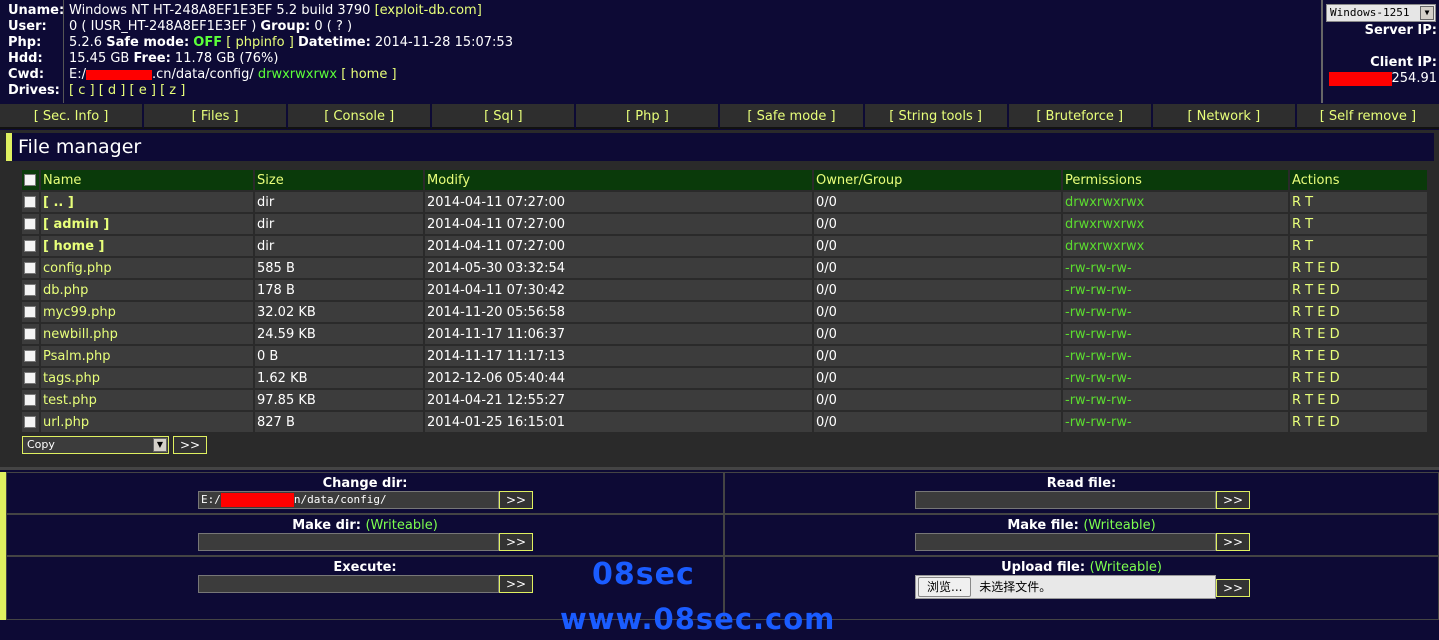 The image size is (1439, 640). What do you see at coordinates (147, 180) in the screenshot?
I see `column-header-name: Name` at bounding box center [147, 180].